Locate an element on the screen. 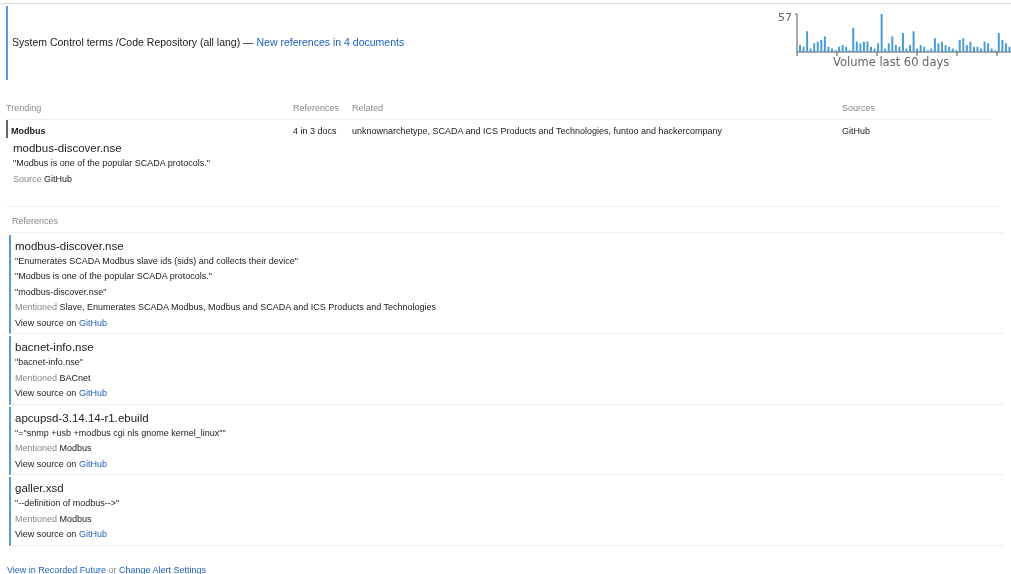  references-link: New references in 4 documents is located at coordinates (330, 42).